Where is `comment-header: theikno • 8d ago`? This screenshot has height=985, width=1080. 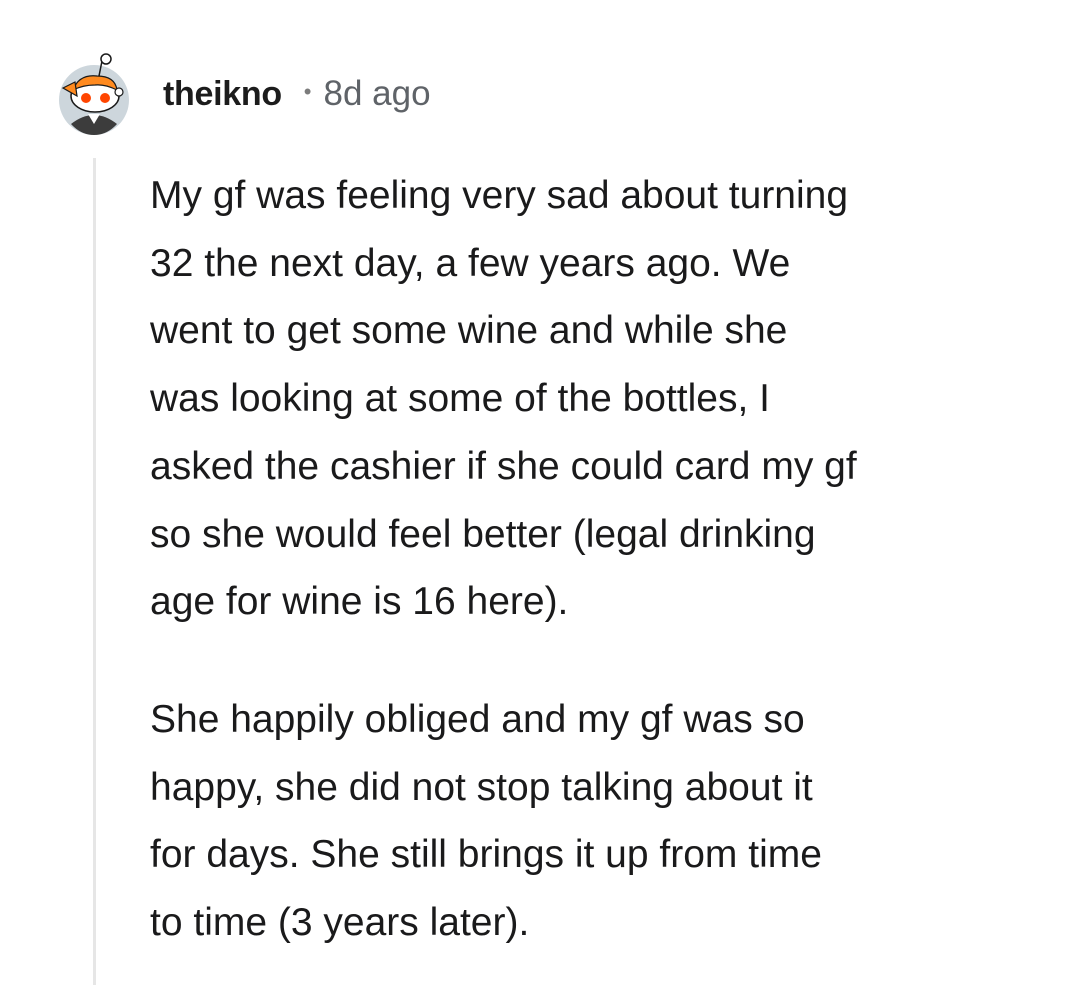
comment-header: theikno • 8d ago is located at coordinates (243, 94).